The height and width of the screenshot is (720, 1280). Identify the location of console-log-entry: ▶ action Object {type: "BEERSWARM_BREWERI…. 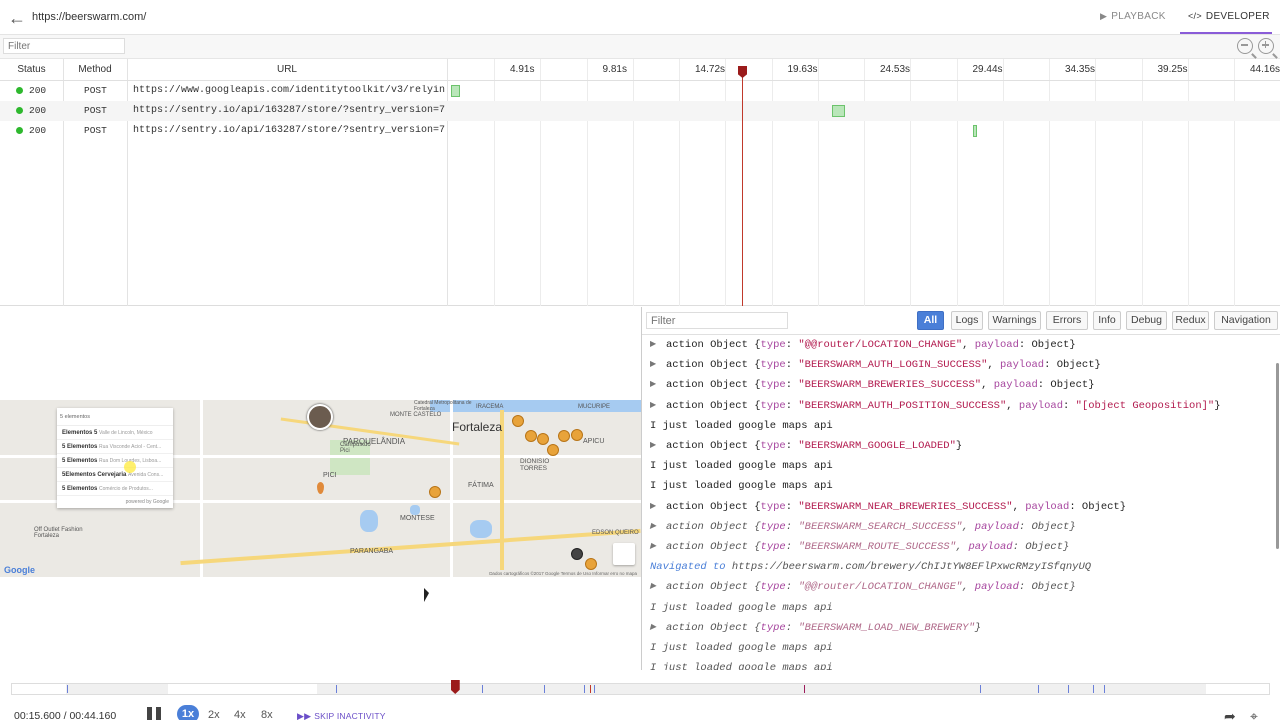
(958, 385).